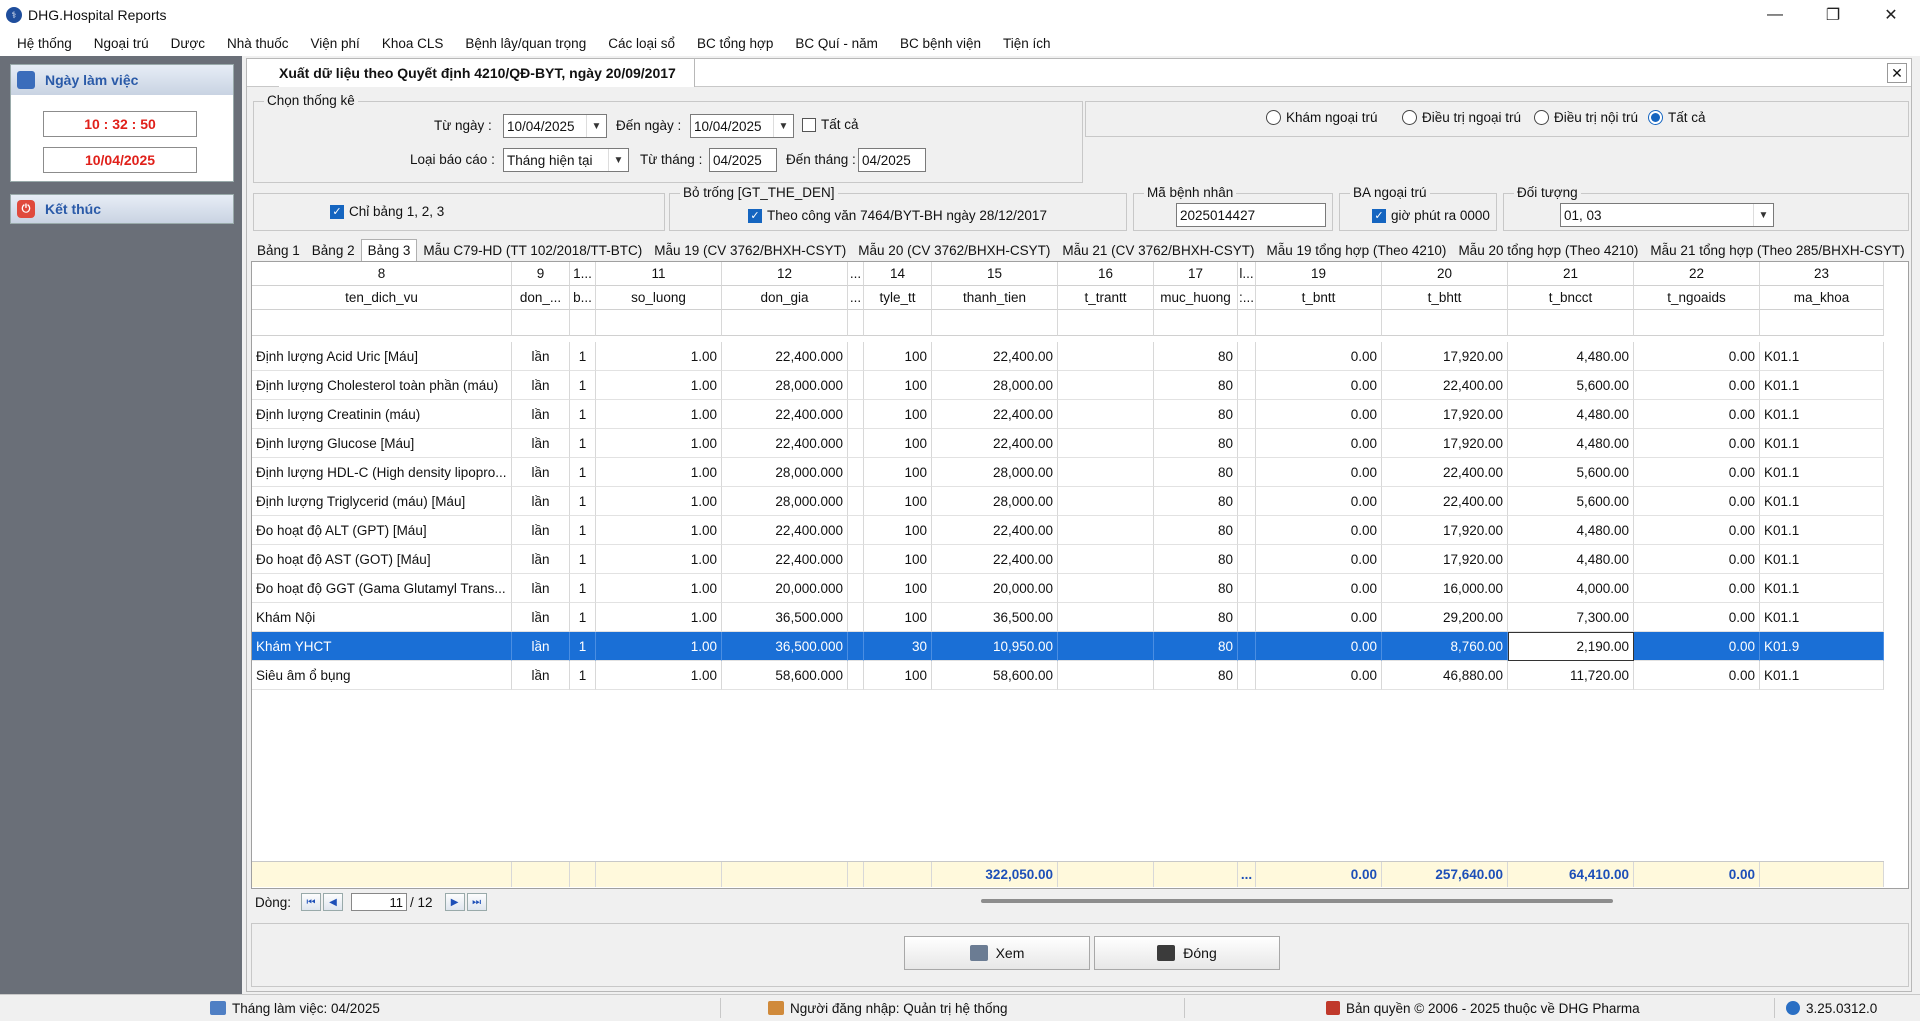 The image size is (1920, 1021). I want to click on column-header: muc_huong, so click(1196, 298).